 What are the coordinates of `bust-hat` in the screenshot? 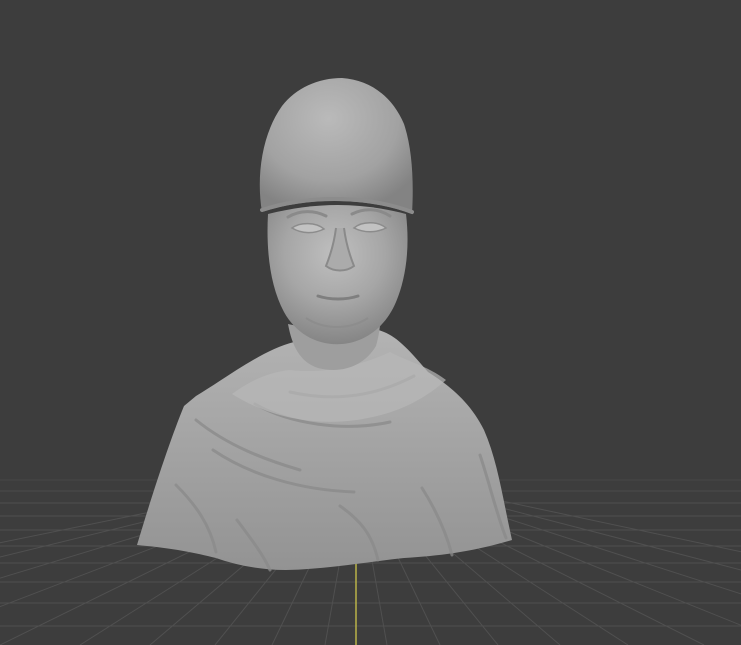 It's located at (336, 146).